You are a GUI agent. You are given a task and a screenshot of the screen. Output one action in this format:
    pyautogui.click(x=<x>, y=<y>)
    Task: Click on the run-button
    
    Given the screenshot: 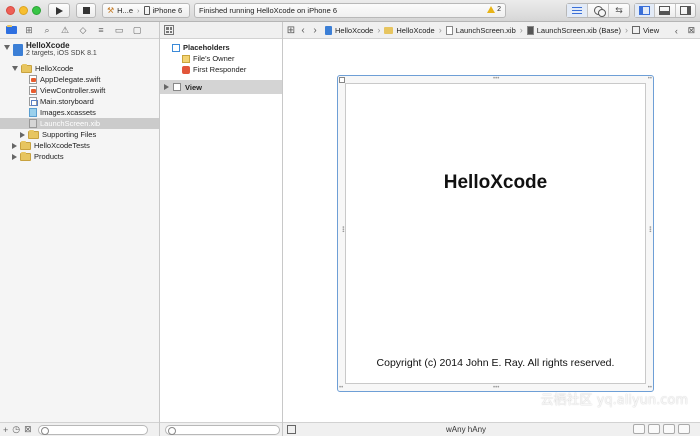 What is the action you would take?
    pyautogui.click(x=59, y=10)
    